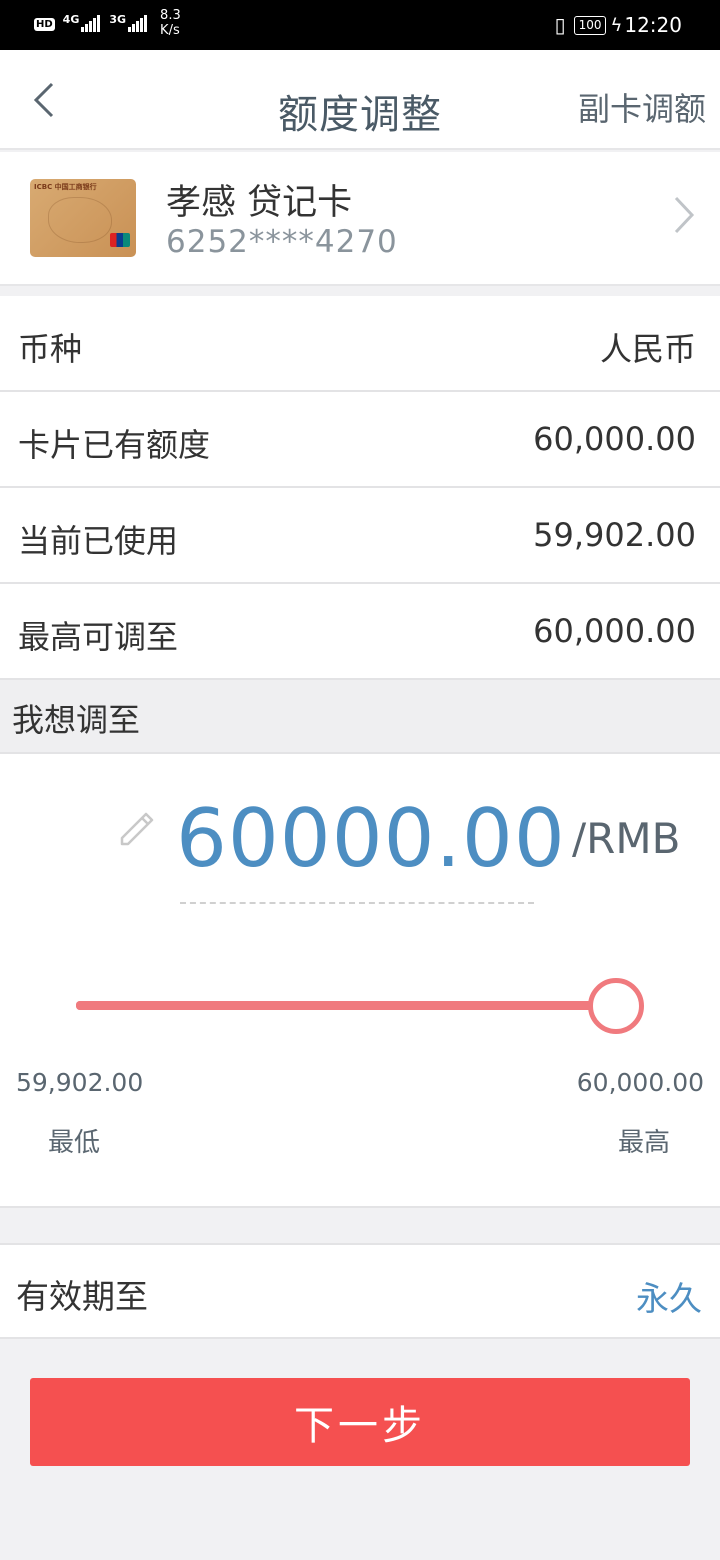 The height and width of the screenshot is (1560, 720). I want to click on validity-value: 永久, so click(669, 1296).